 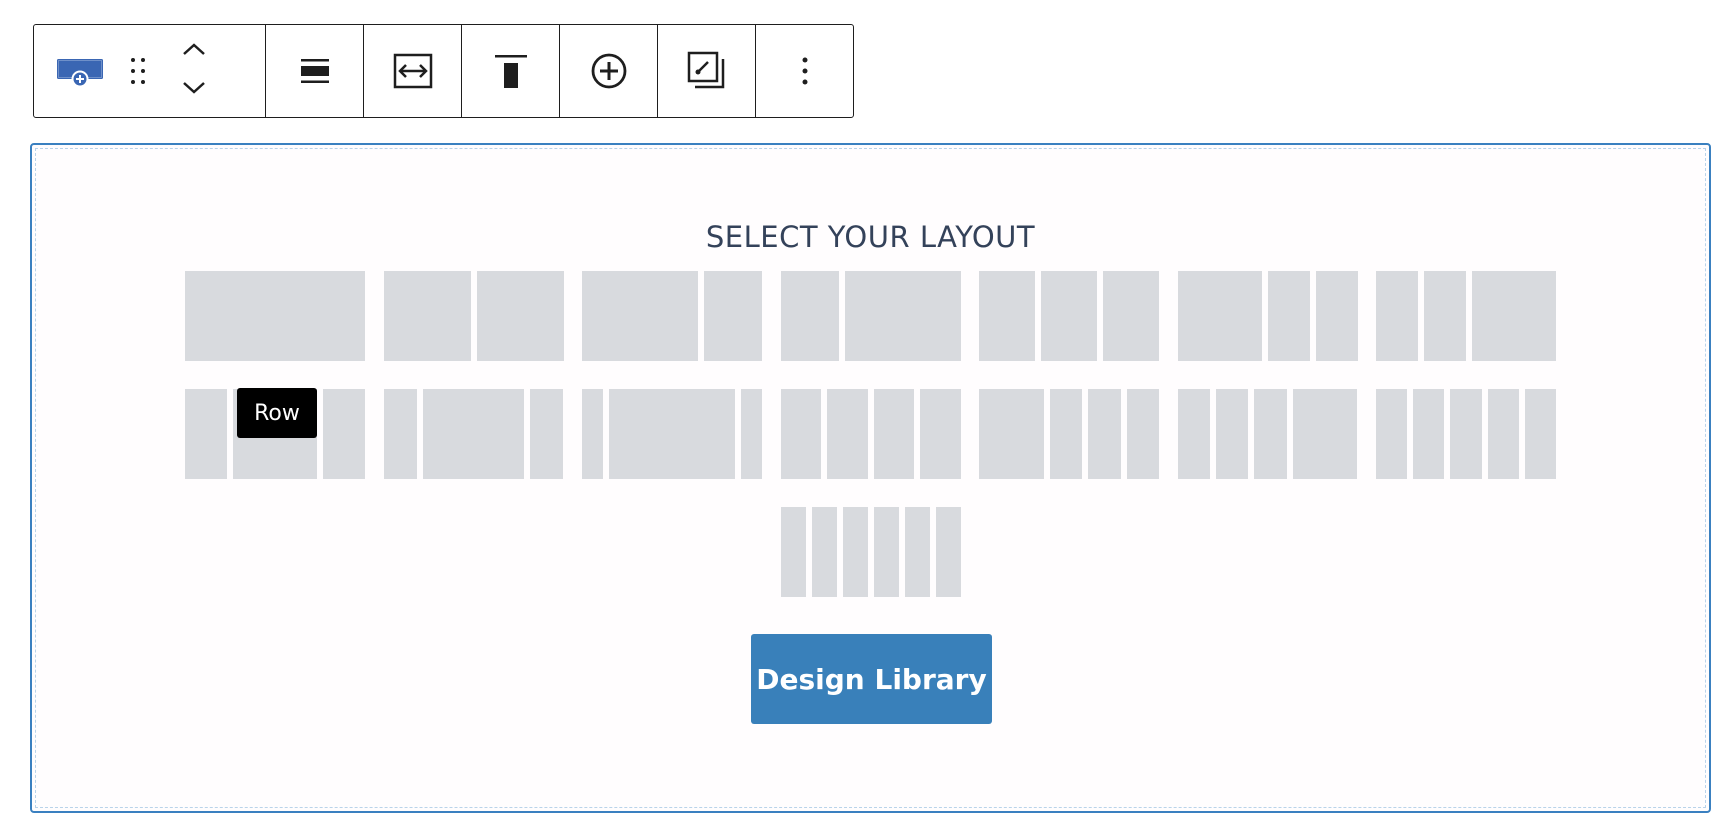 I want to click on align-button, so click(x=314, y=71).